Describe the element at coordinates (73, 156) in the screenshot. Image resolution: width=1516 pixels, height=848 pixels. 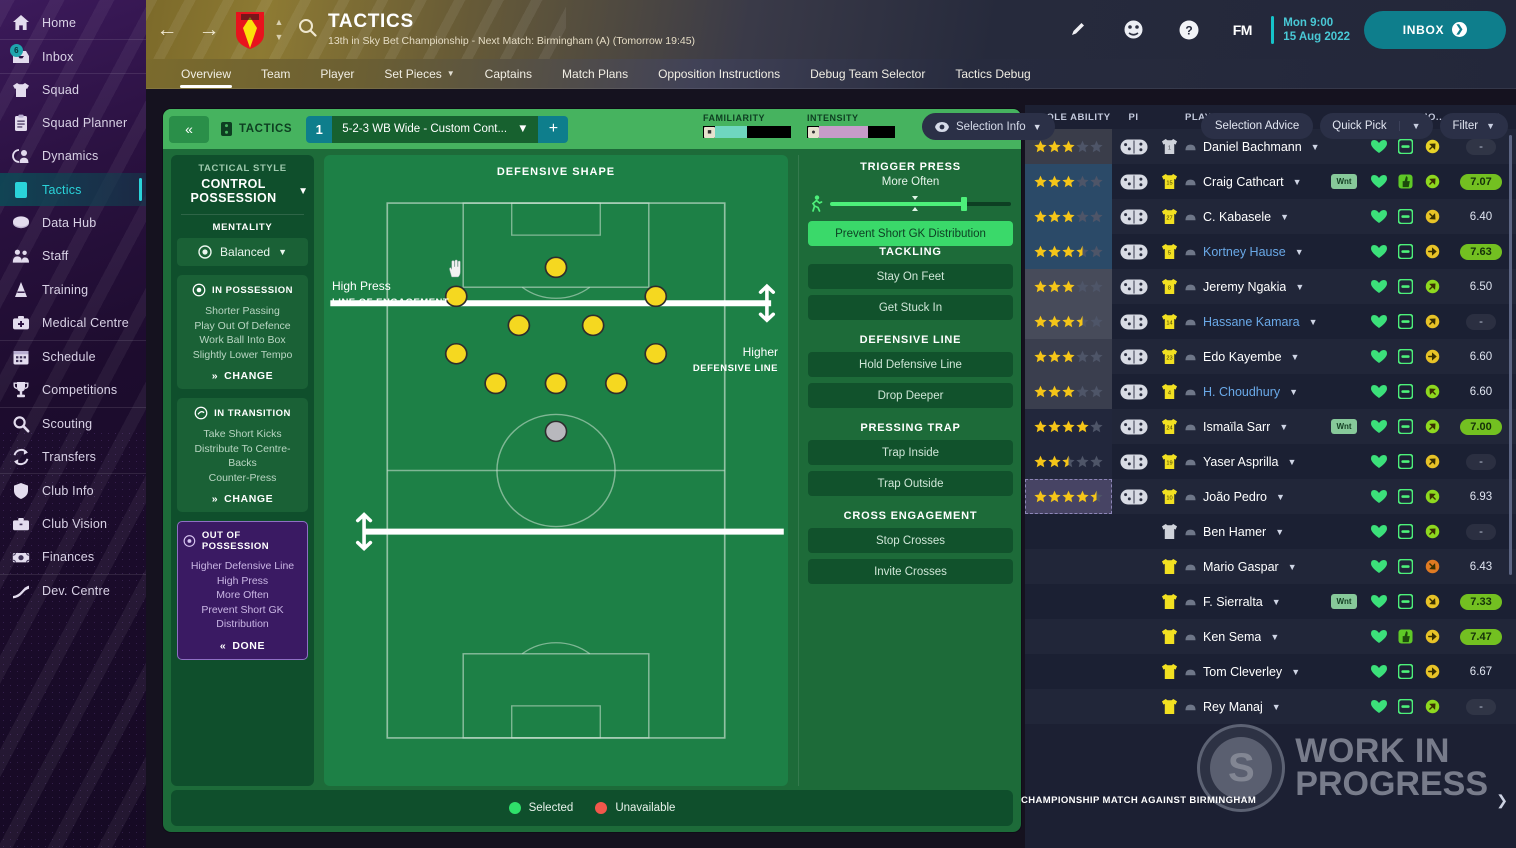
I see `sidebar-item-dynamics: Dynamics` at that location.